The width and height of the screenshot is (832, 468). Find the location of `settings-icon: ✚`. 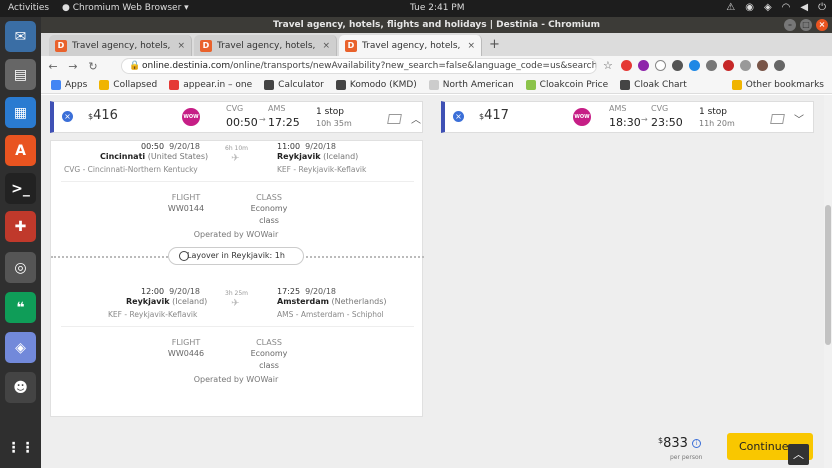

settings-icon: ✚ is located at coordinates (20, 226).